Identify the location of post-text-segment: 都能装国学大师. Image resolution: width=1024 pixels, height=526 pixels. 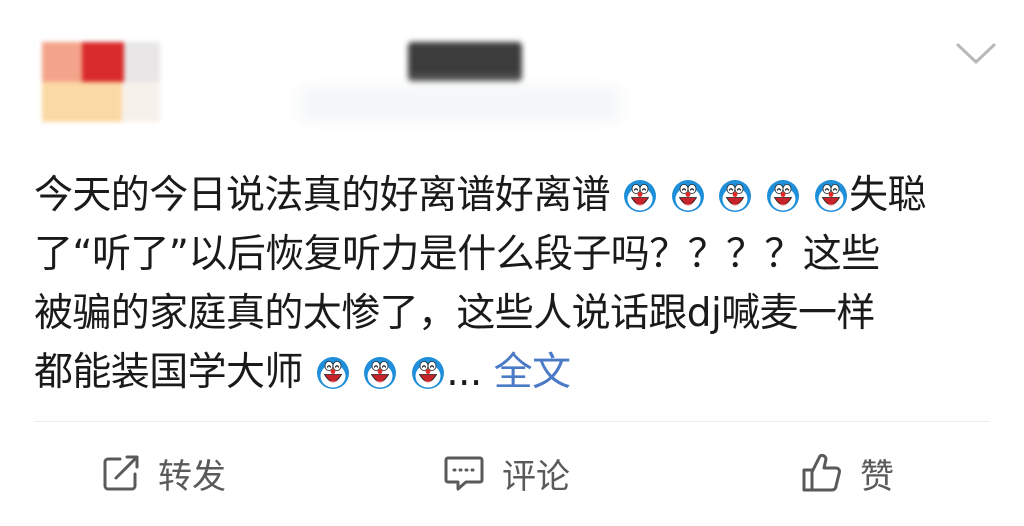
(168, 372).